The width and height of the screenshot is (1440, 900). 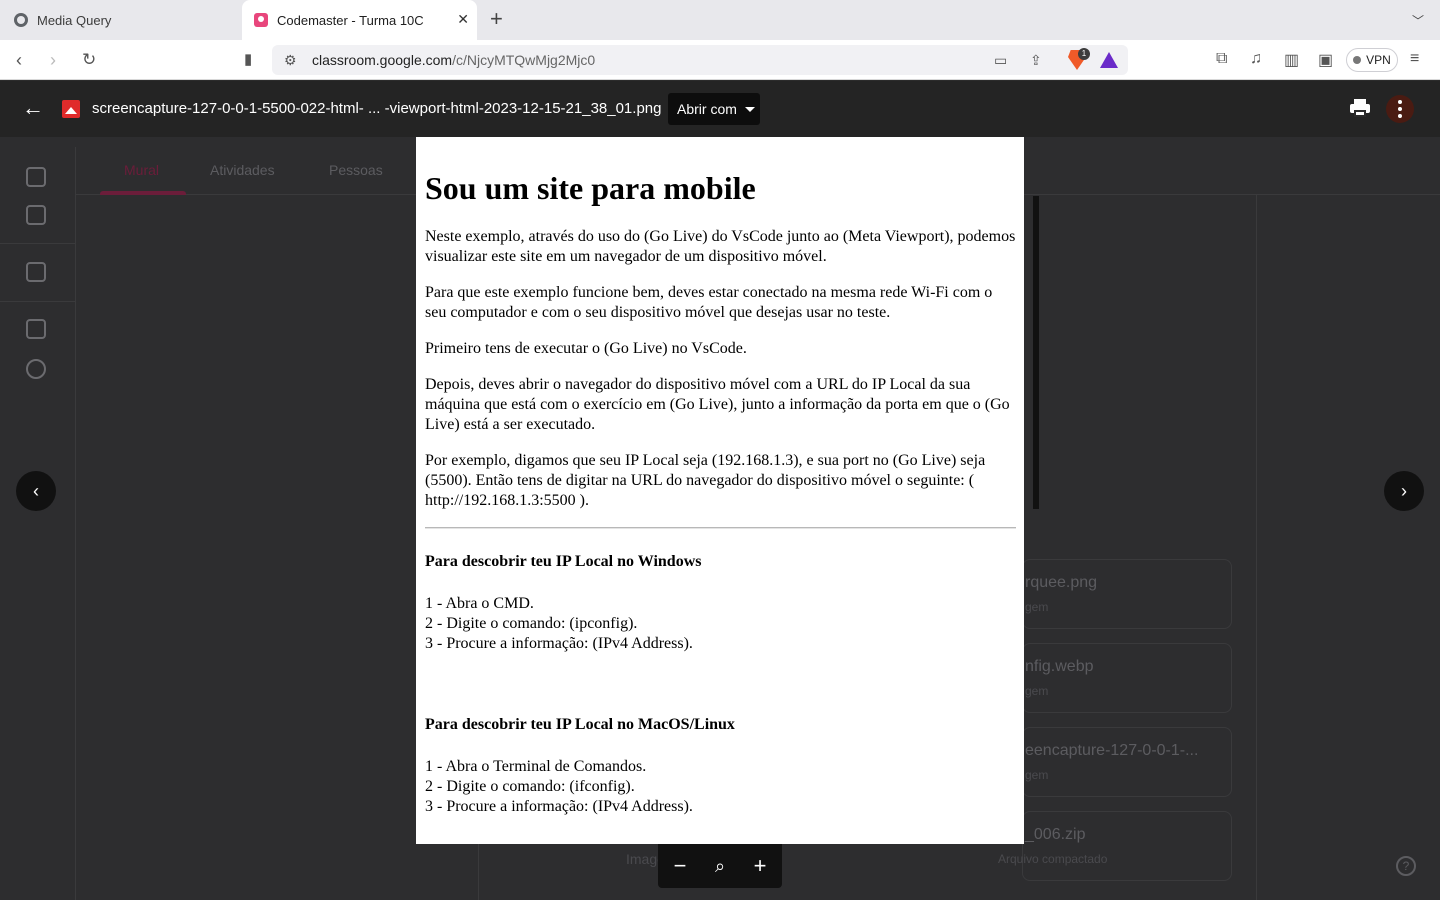 I want to click on zoom-controls: − ⌕ +, so click(x=720, y=866).